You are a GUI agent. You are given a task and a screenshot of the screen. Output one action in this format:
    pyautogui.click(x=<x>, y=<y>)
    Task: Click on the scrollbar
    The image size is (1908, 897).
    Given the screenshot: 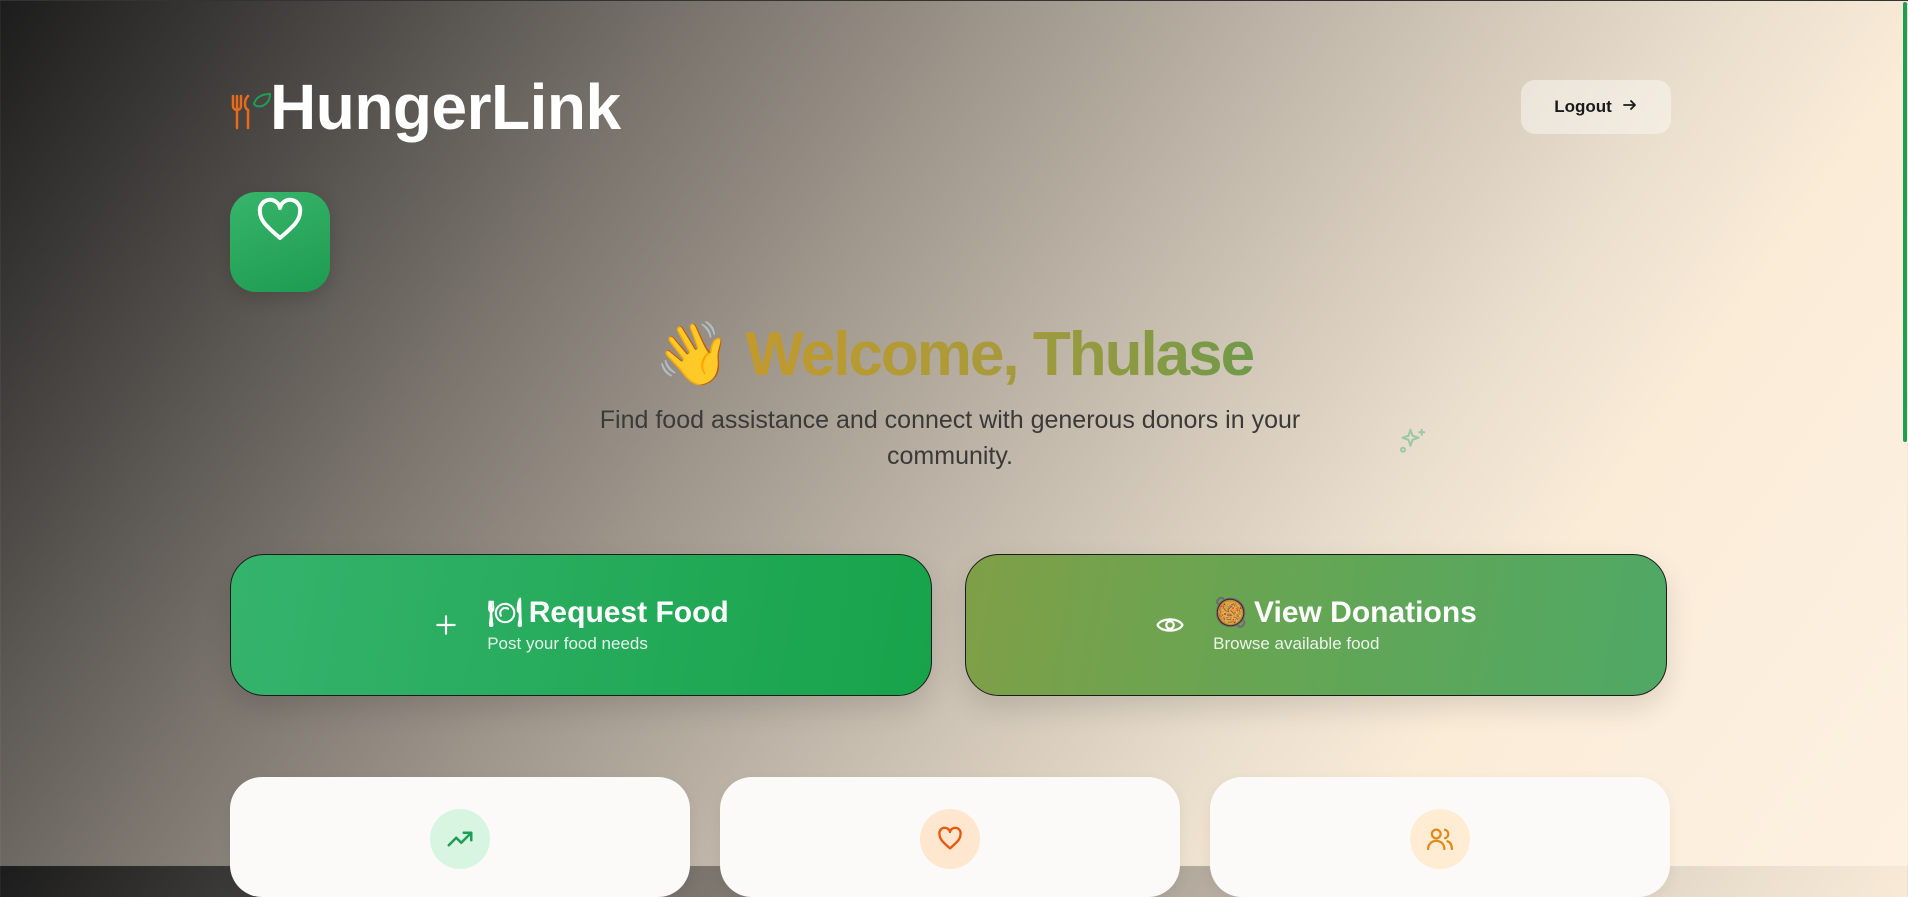 What is the action you would take?
    pyautogui.click(x=1905, y=433)
    